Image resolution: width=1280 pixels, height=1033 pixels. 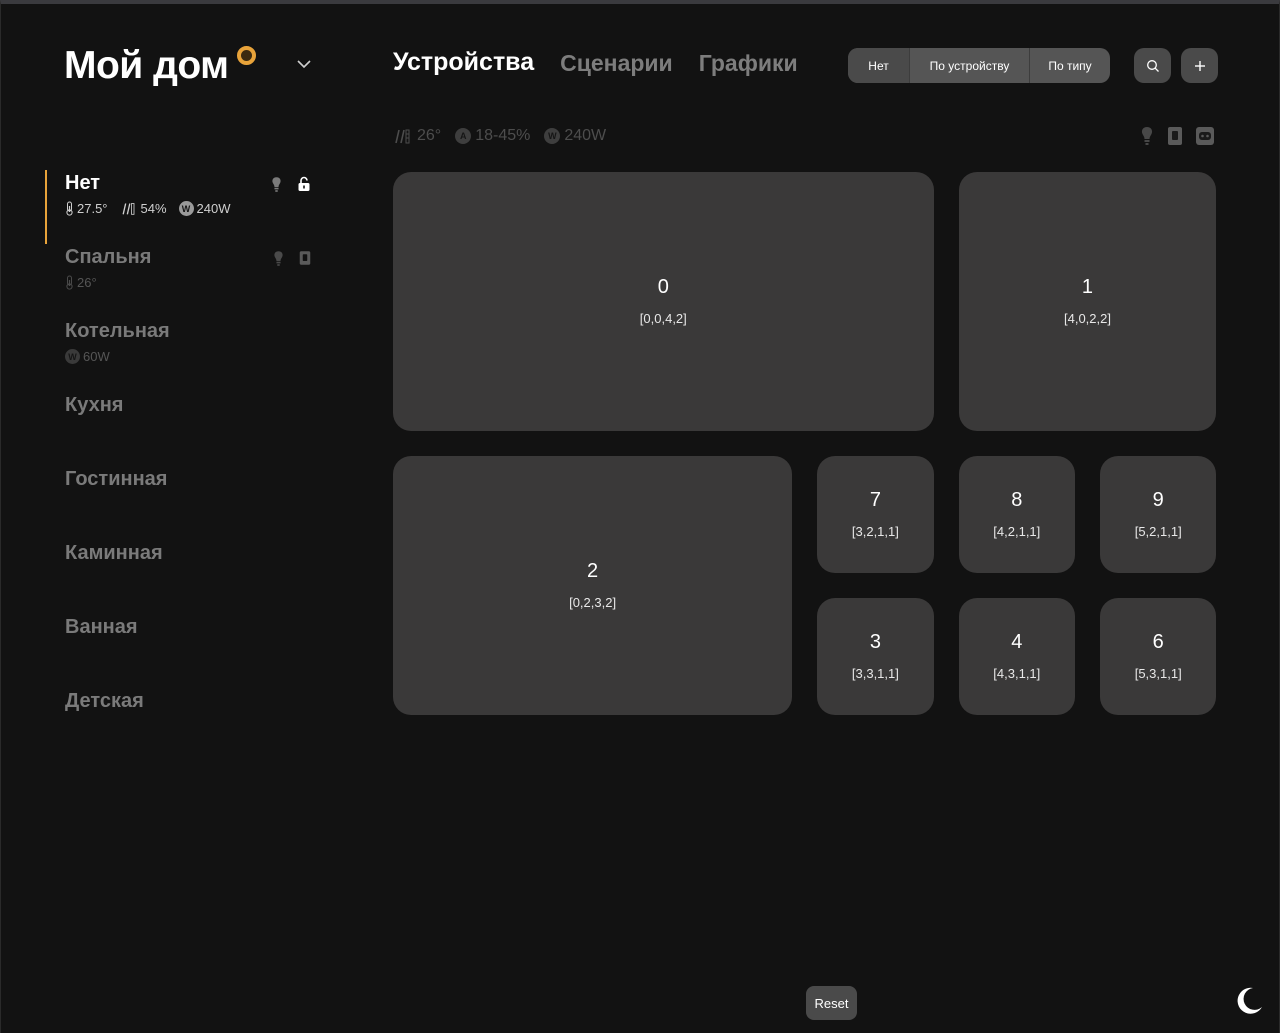 I want to click on room-temperature: 27.5°, so click(x=86, y=208).